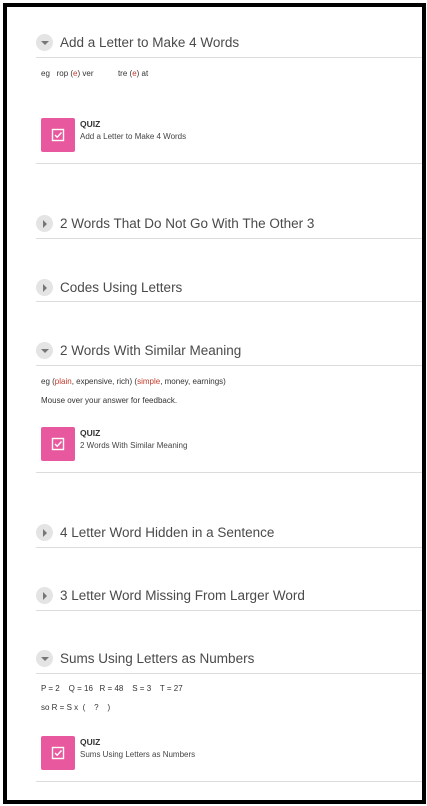 This screenshot has width=427, height=806. Describe the element at coordinates (182, 595) in the screenshot. I see `section-title: 3 Letter Word Missing From Larger Word` at that location.